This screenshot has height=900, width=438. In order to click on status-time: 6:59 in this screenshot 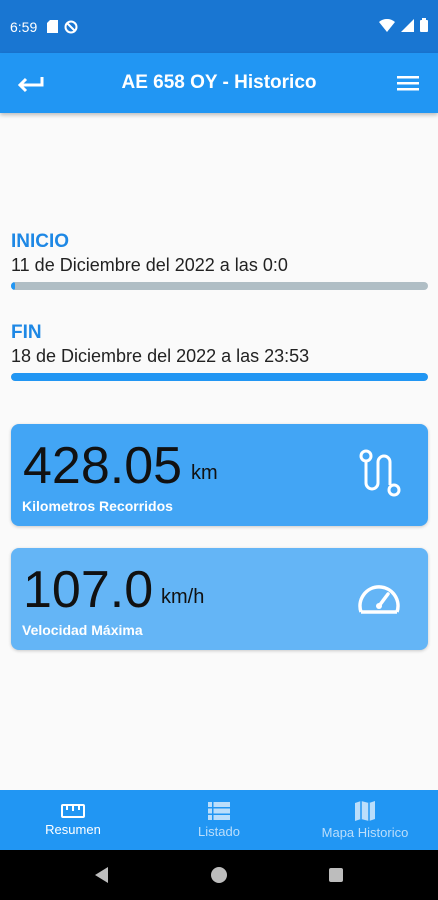, I will do `click(24, 26)`.